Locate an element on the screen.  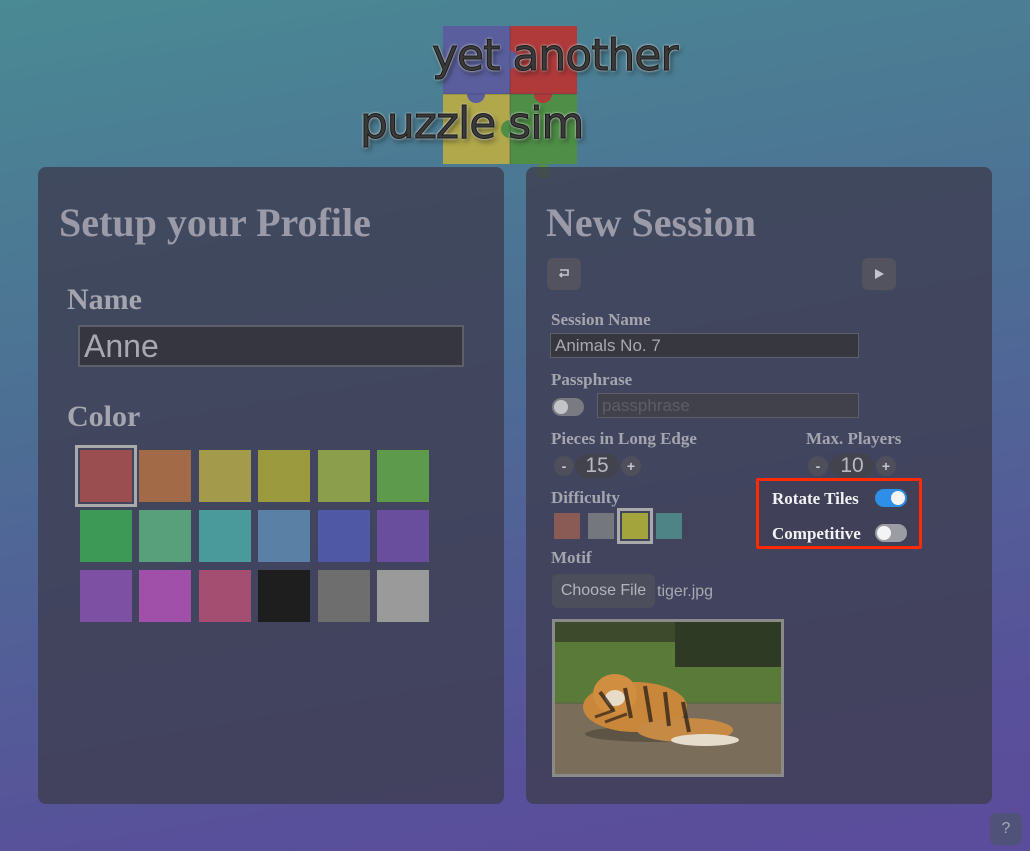
competitive-toggle is located at coordinates (891, 533).